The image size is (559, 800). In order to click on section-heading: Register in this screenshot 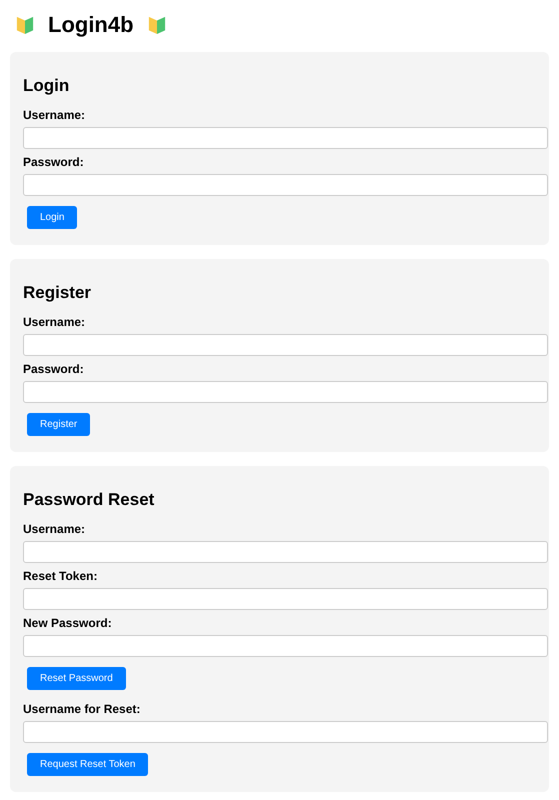, I will do `click(57, 293)`.